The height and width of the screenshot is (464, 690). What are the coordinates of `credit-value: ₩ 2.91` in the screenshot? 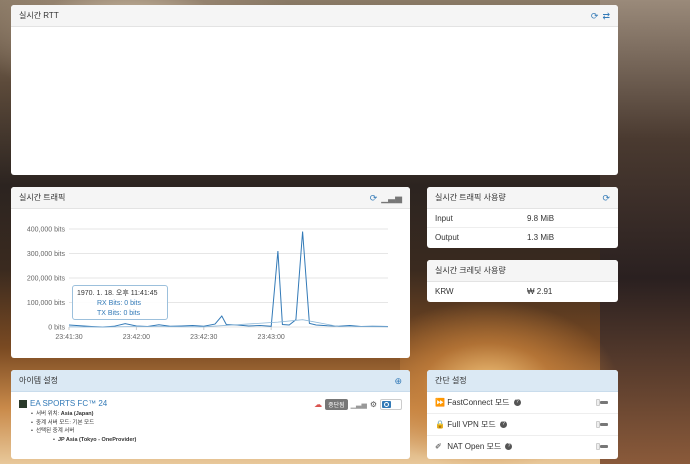 It's located at (540, 291).